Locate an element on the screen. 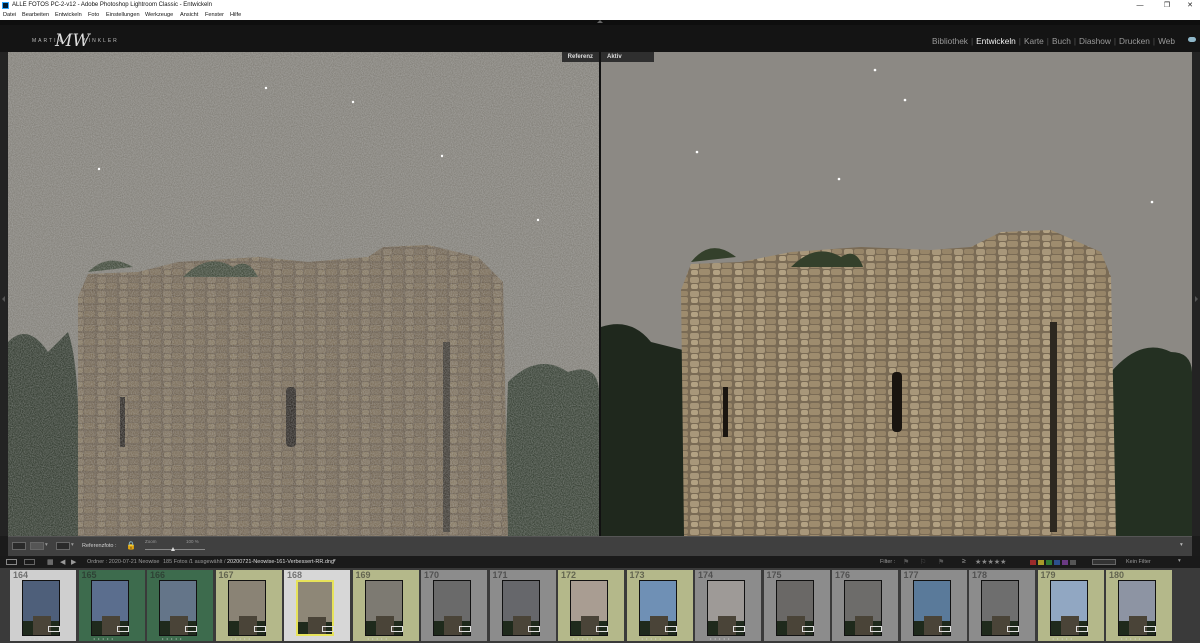 This screenshot has height=643, width=1200. filmstrip-thumbnail: 166 • • • • • is located at coordinates (180, 605).